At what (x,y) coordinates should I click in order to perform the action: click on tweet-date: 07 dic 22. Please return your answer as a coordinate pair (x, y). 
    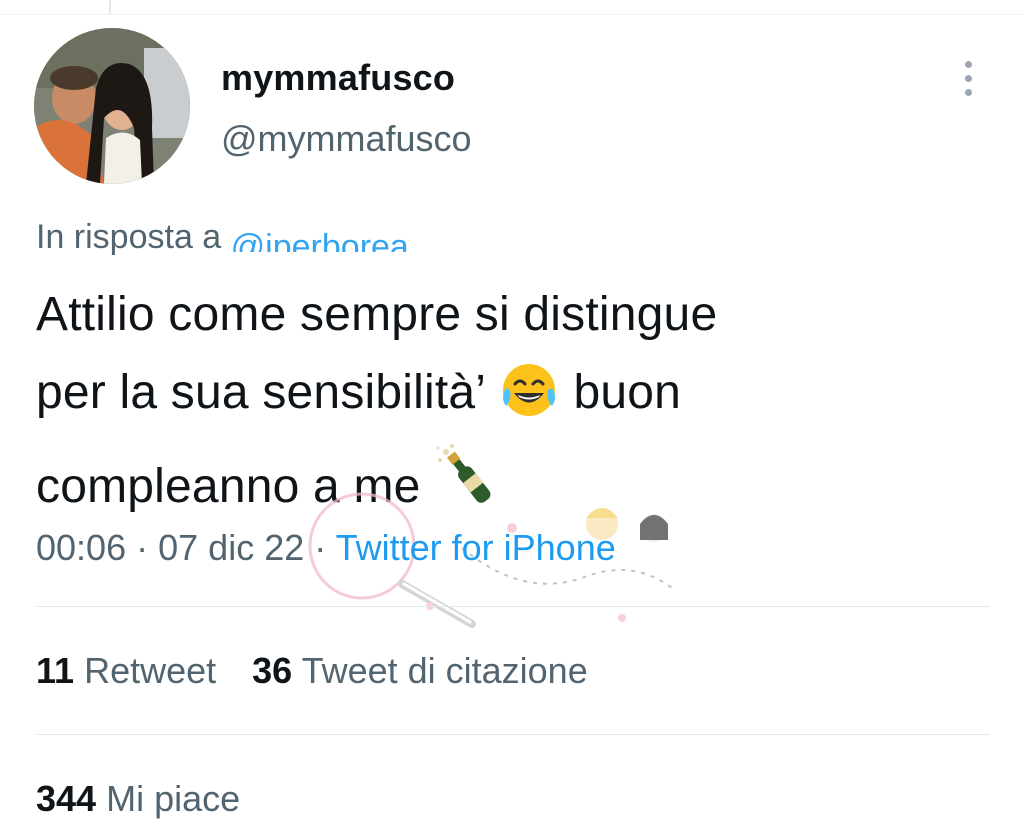
    Looking at the image, I should click on (231, 547).